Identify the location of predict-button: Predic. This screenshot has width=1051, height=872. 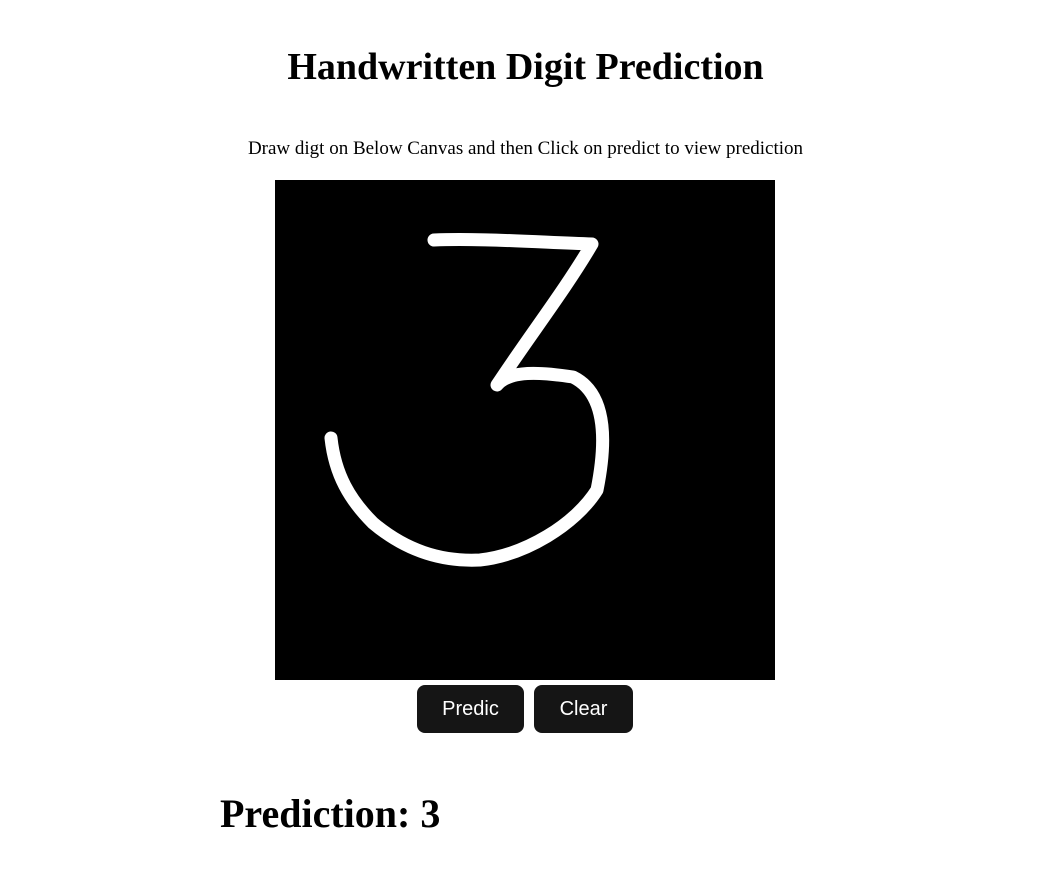
(470, 709).